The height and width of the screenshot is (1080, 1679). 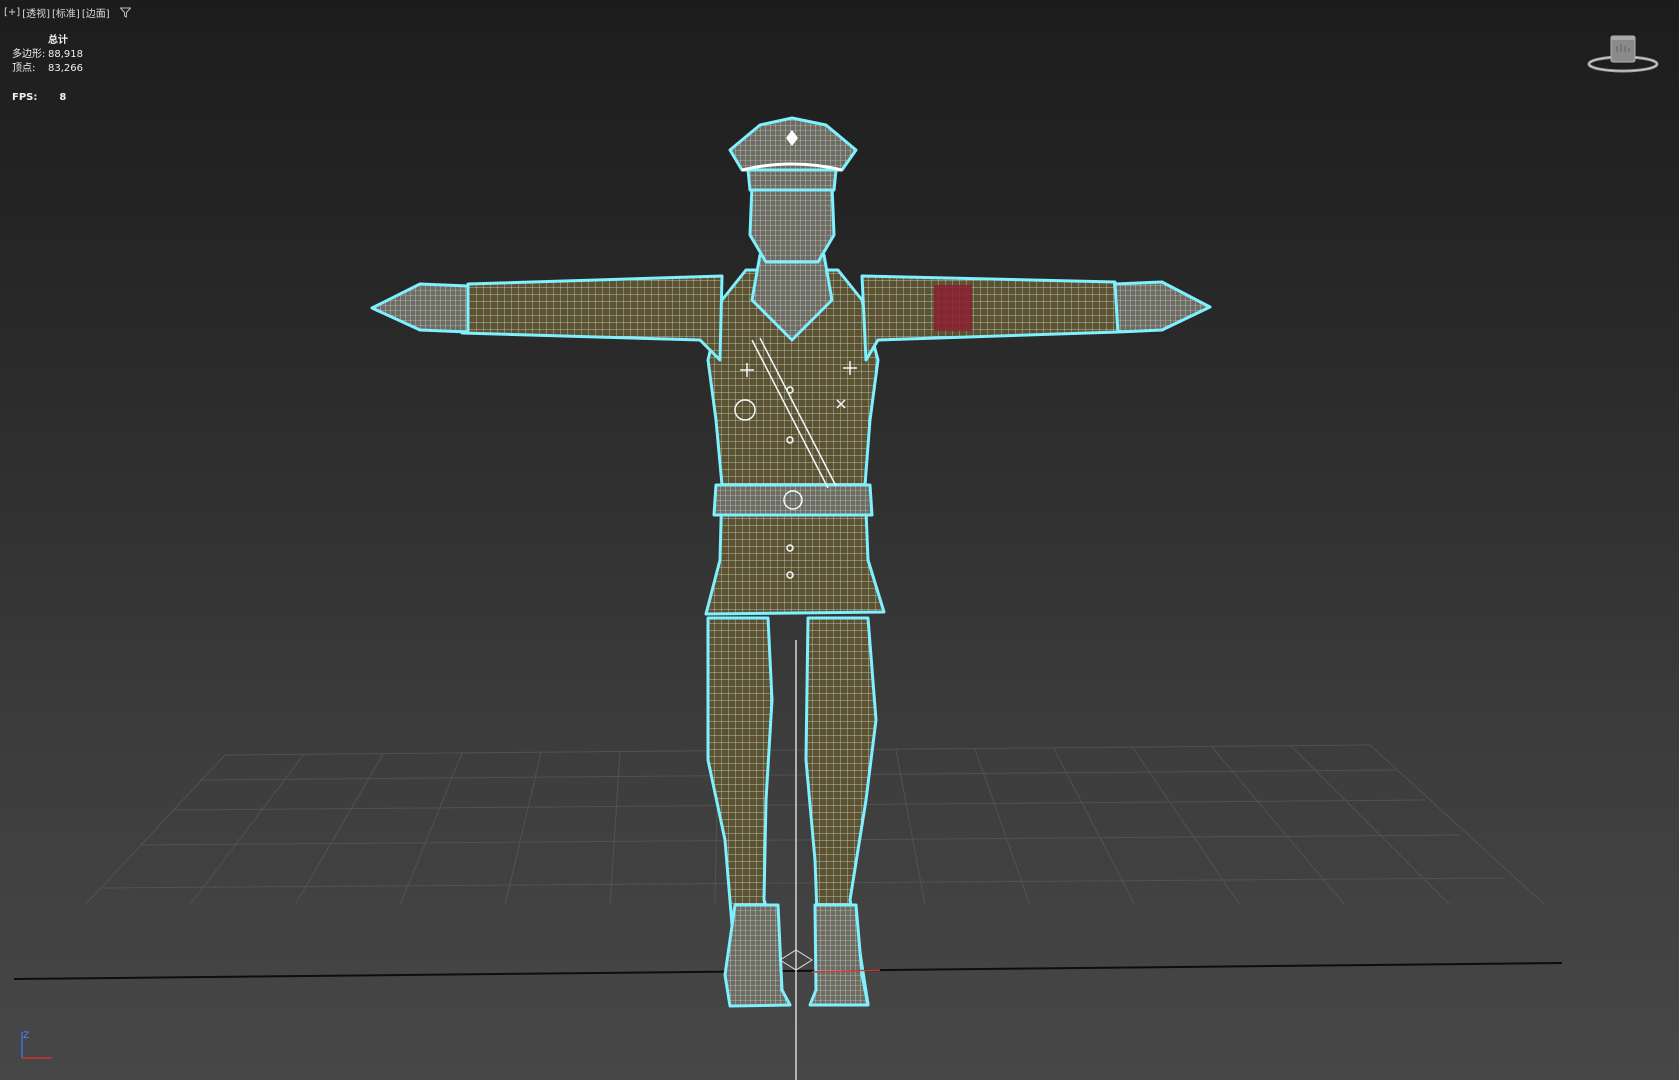 I want to click on axis-tripod-icon: Z, so click(x=36, y=1045).